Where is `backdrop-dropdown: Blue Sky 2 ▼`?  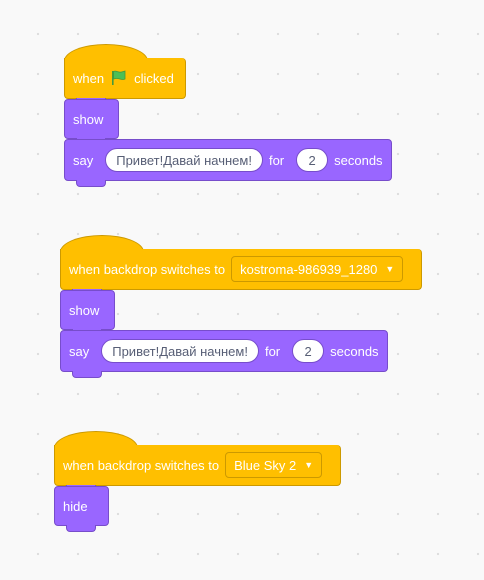
backdrop-dropdown: Blue Sky 2 ▼ is located at coordinates (274, 465).